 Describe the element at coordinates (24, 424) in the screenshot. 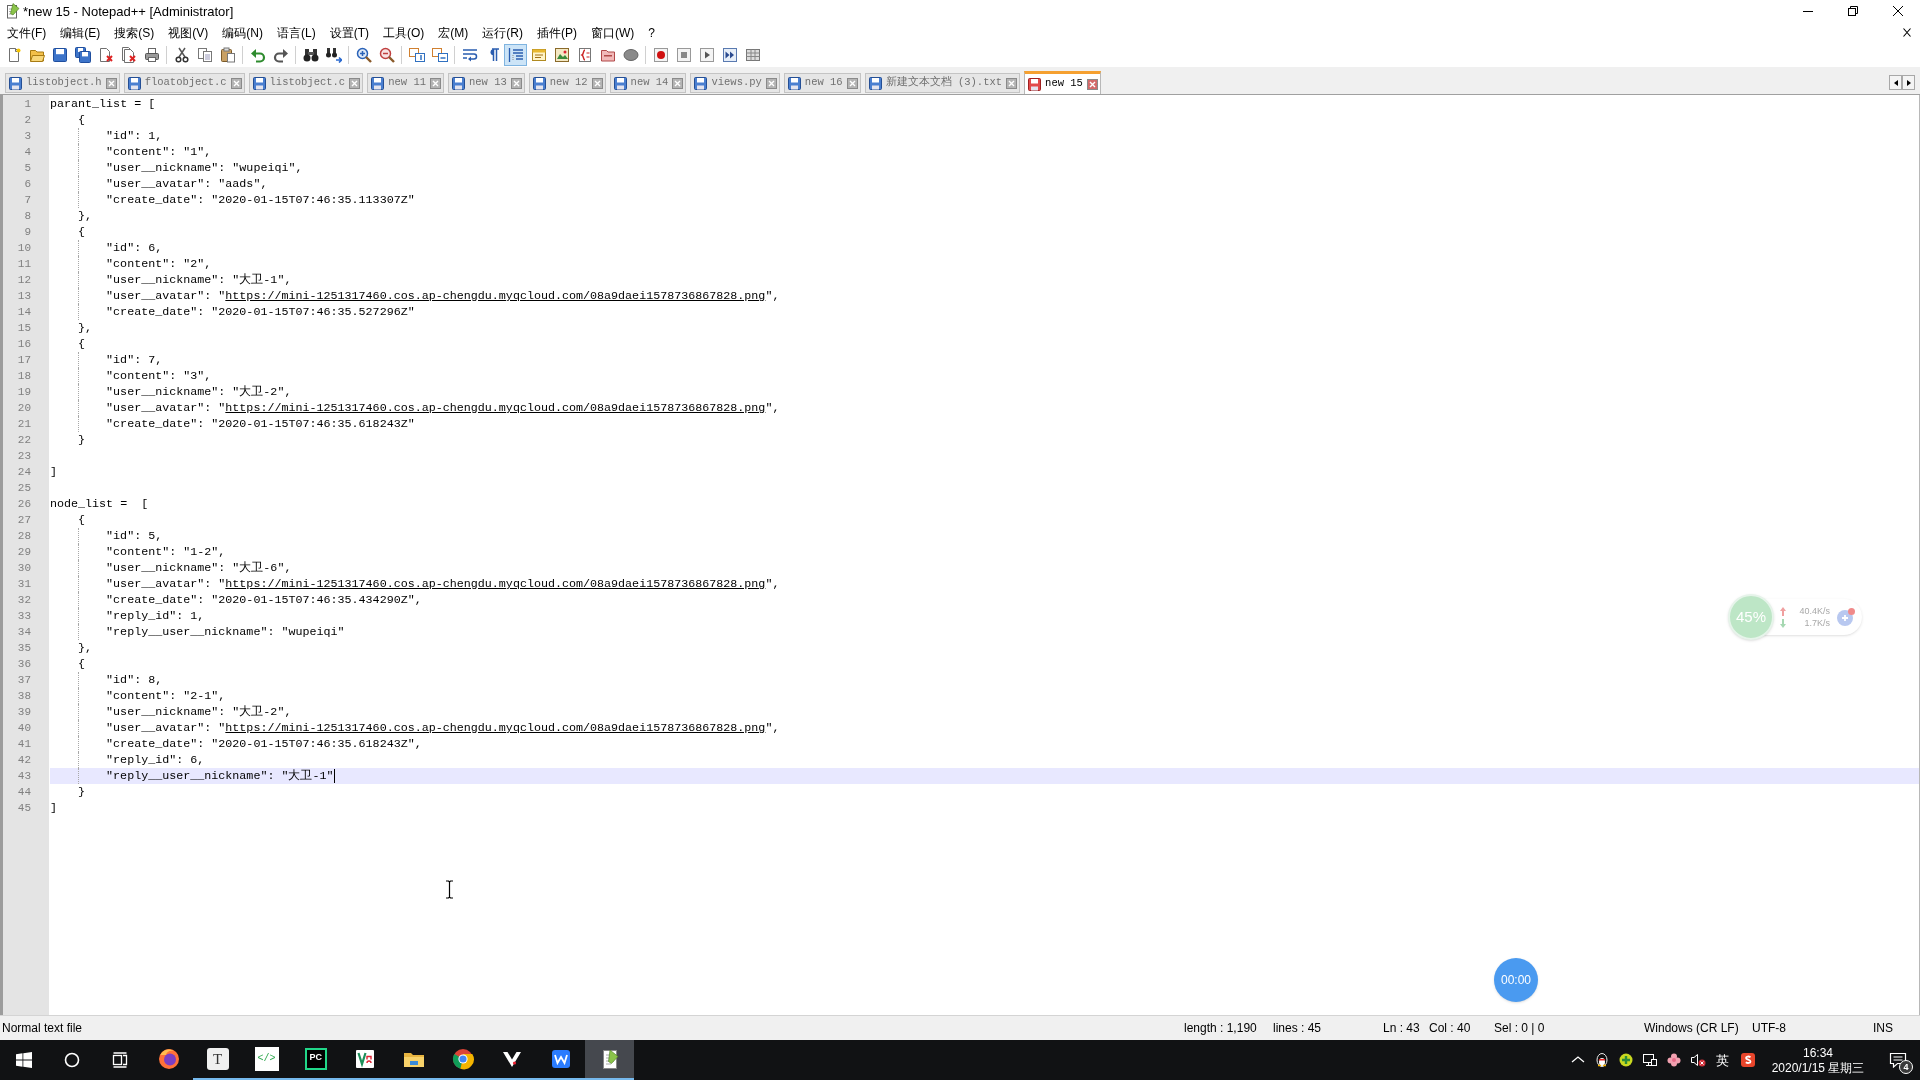

I see `line-number: 21` at that location.